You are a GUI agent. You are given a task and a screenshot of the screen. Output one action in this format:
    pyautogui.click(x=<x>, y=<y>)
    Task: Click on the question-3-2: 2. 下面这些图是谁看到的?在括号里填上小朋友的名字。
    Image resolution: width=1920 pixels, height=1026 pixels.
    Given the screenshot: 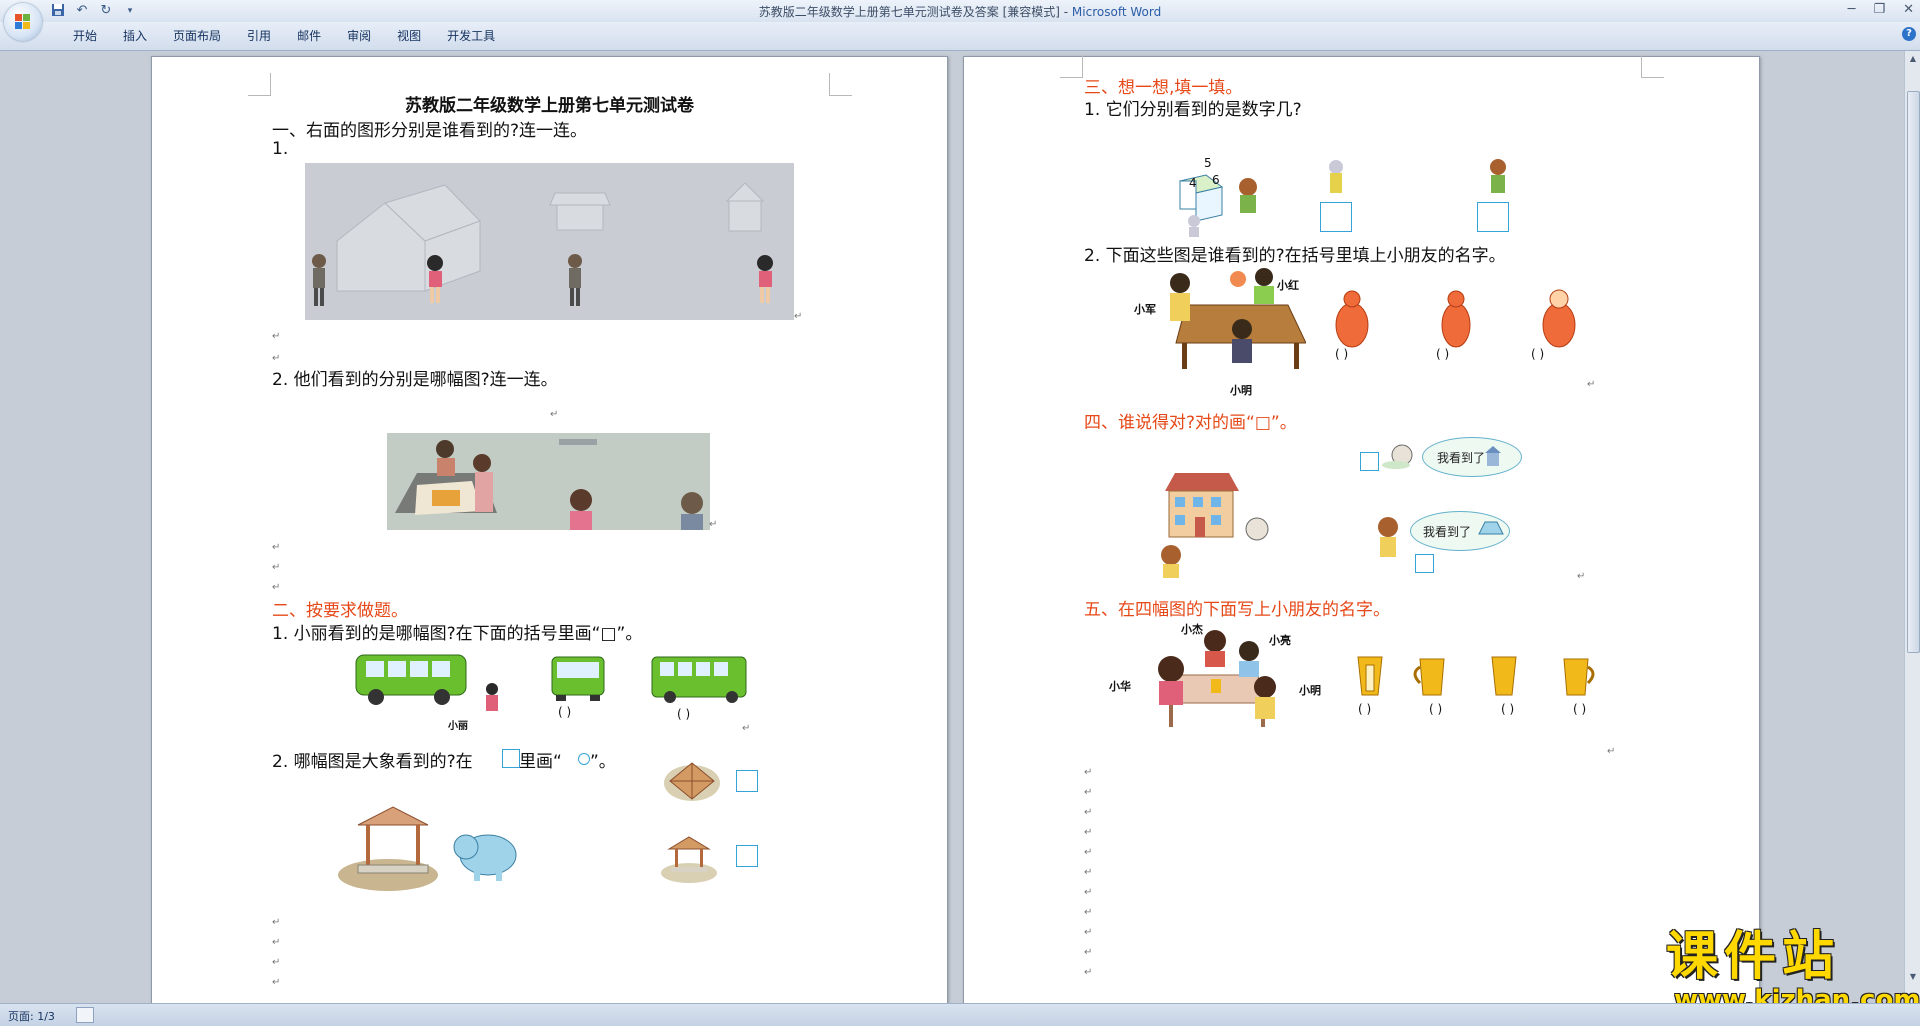 What is the action you would take?
    pyautogui.click(x=1295, y=256)
    